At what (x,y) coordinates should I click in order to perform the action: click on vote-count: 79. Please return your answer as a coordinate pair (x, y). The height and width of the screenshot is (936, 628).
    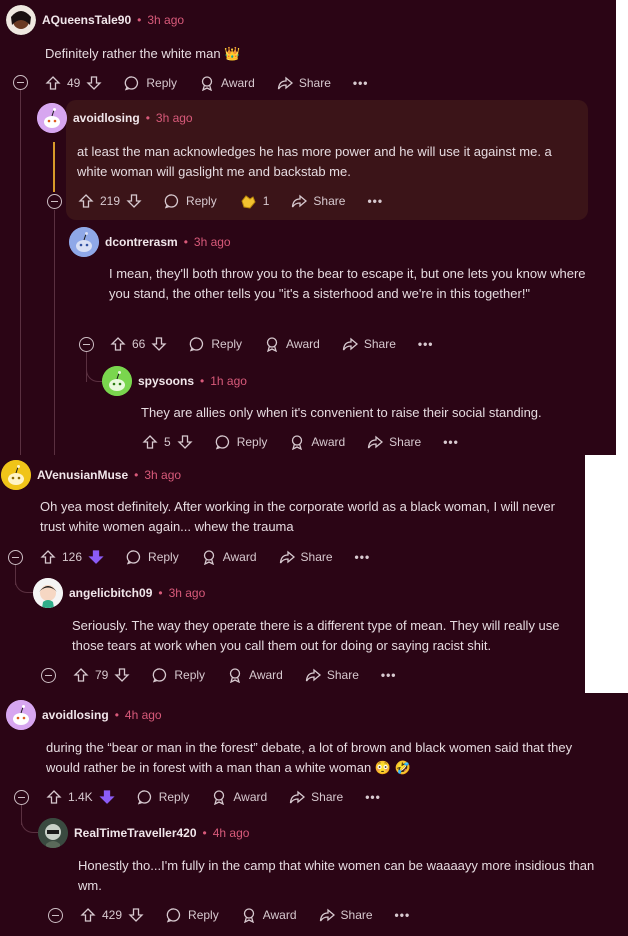
    Looking at the image, I should click on (102, 675).